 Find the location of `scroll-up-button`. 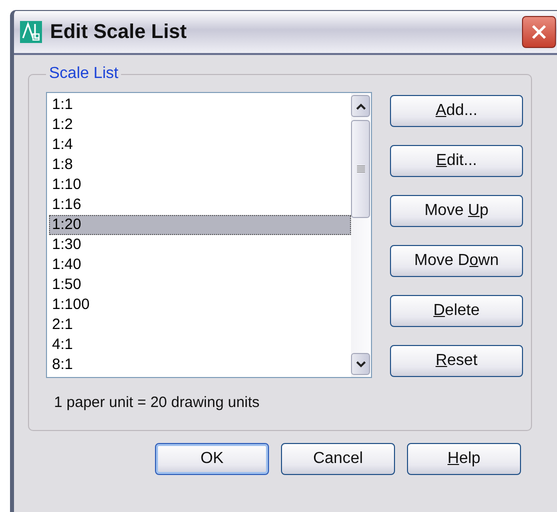

scroll-up-button is located at coordinates (360, 106).